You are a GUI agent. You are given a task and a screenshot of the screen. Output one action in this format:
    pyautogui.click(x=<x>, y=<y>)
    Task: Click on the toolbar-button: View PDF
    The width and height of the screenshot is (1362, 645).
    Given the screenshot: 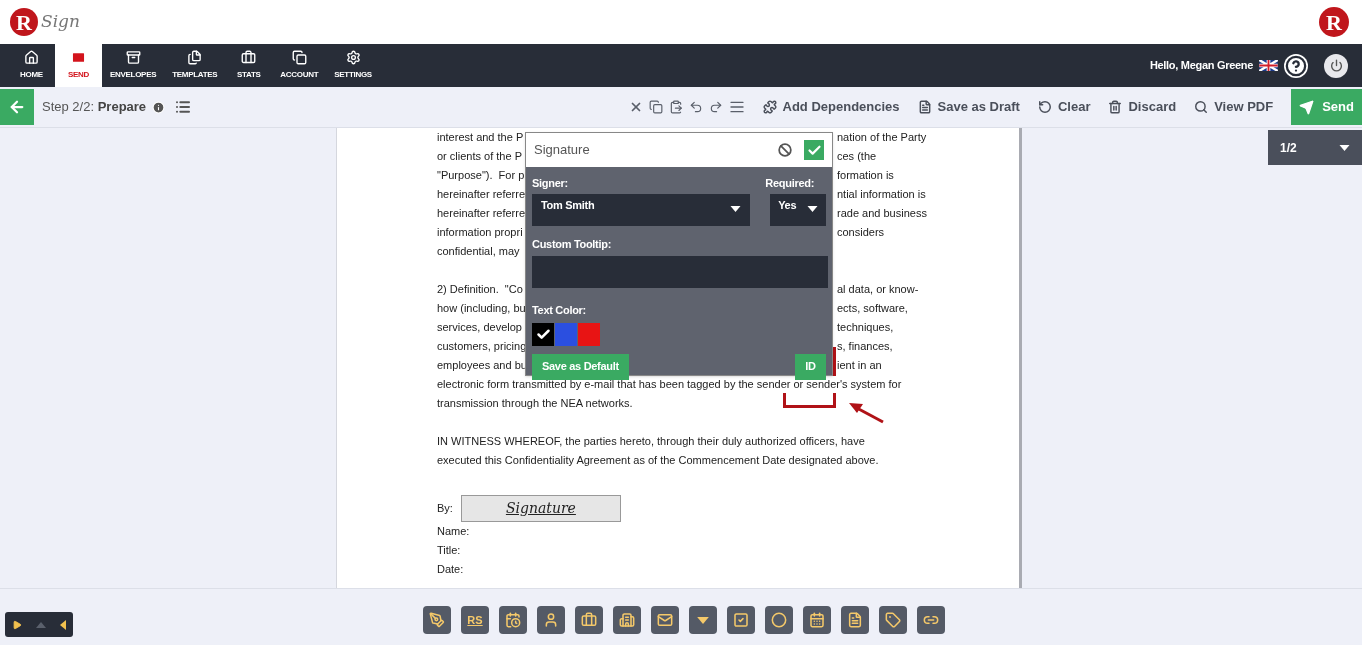 What is the action you would take?
    pyautogui.click(x=1234, y=107)
    